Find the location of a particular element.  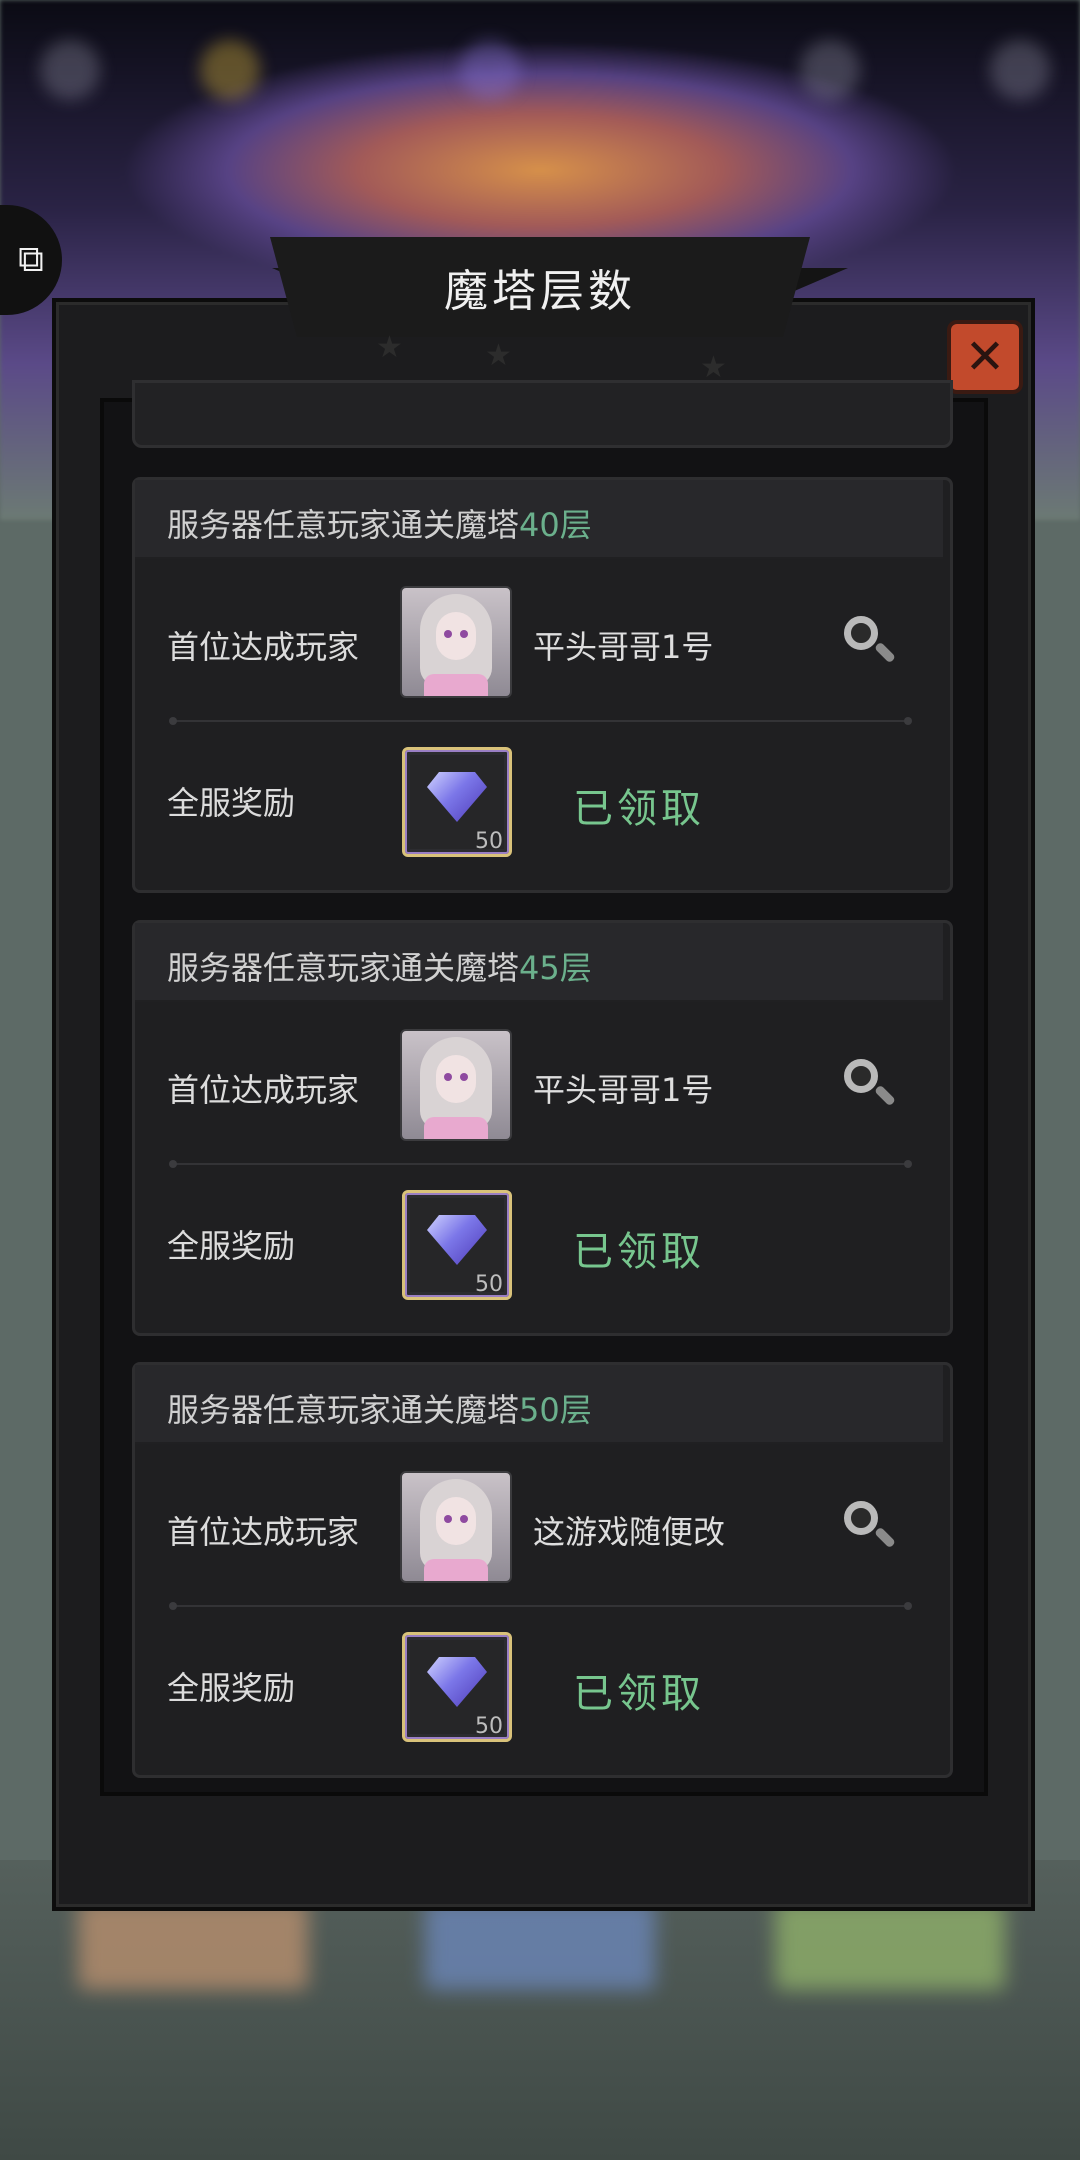

close-button: ✕ is located at coordinates (985, 357).